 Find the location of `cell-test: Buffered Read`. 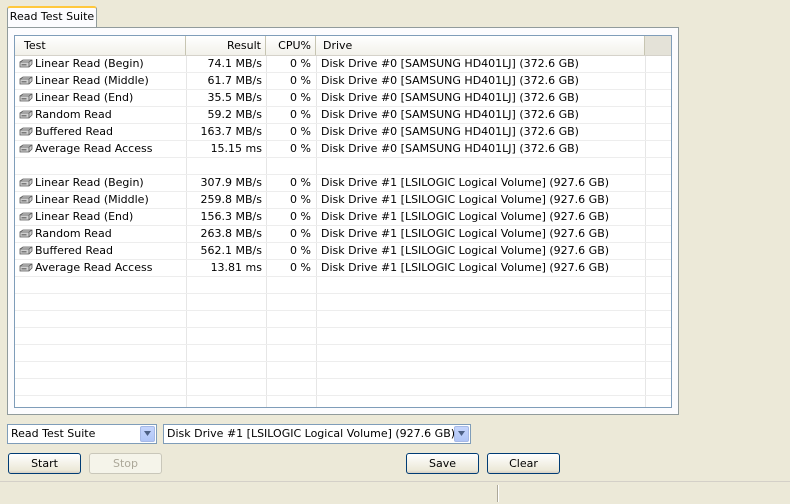

cell-test: Buffered Read is located at coordinates (102, 251).